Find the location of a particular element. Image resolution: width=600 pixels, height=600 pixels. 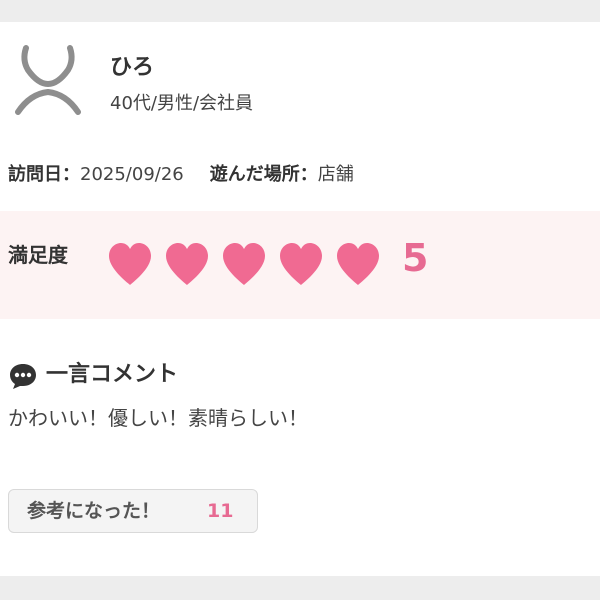

comment-title: 一言コメント is located at coordinates (112, 374).